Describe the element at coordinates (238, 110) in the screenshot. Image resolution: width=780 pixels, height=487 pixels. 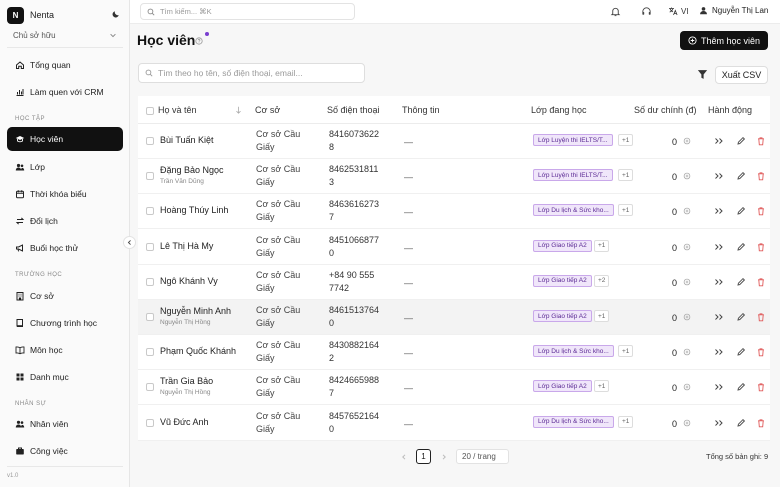
I see `sort-icon` at that location.